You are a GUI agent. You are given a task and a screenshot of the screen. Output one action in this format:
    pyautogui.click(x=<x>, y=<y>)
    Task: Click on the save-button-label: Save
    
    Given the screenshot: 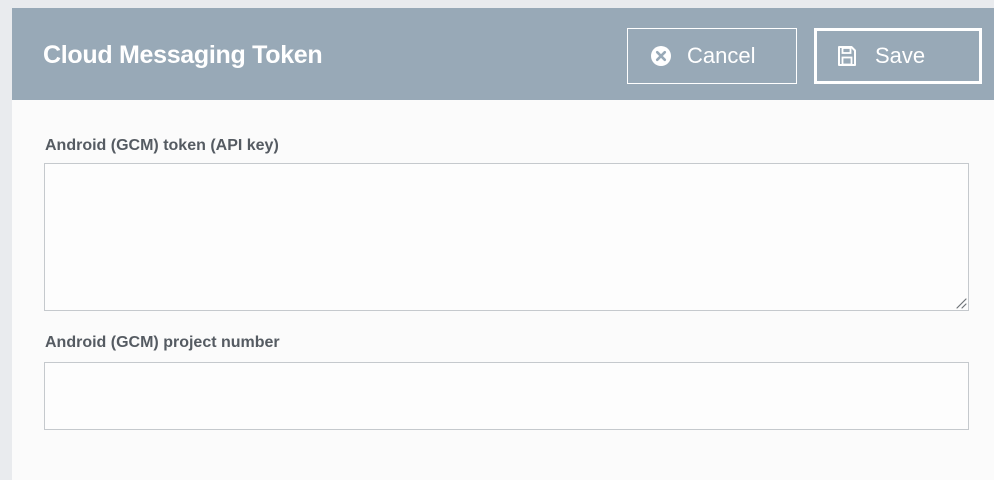 What is the action you would take?
    pyautogui.click(x=900, y=55)
    